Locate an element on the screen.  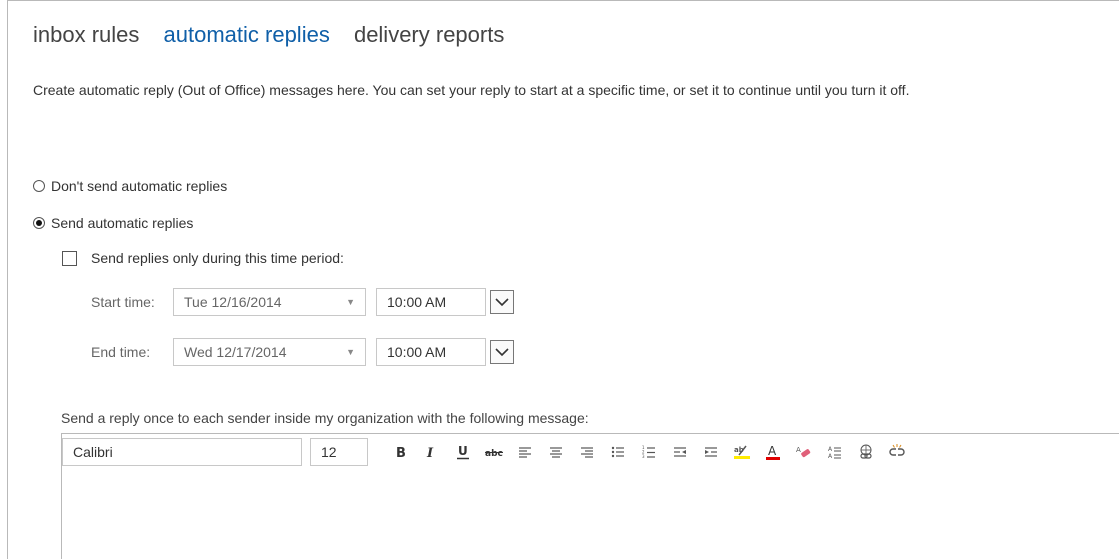
align-right-icon is located at coordinates (587, 452).